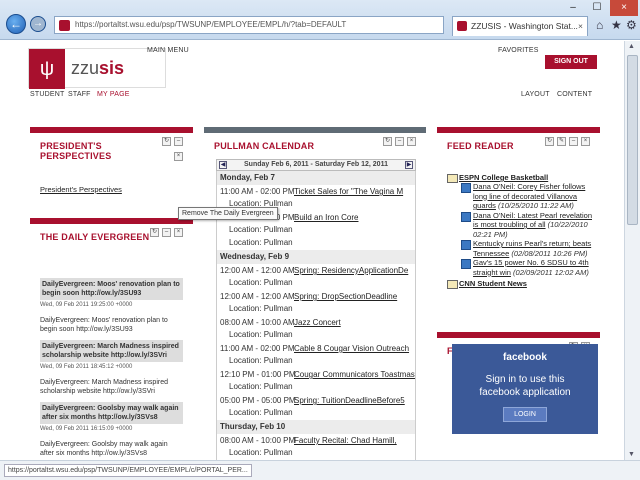 Image resolution: width=640 pixels, height=480 pixels. Describe the element at coordinates (280, 322) in the screenshot. I see `event-row: 08:00 AM - 10:00 AMJazz Concert` at that location.